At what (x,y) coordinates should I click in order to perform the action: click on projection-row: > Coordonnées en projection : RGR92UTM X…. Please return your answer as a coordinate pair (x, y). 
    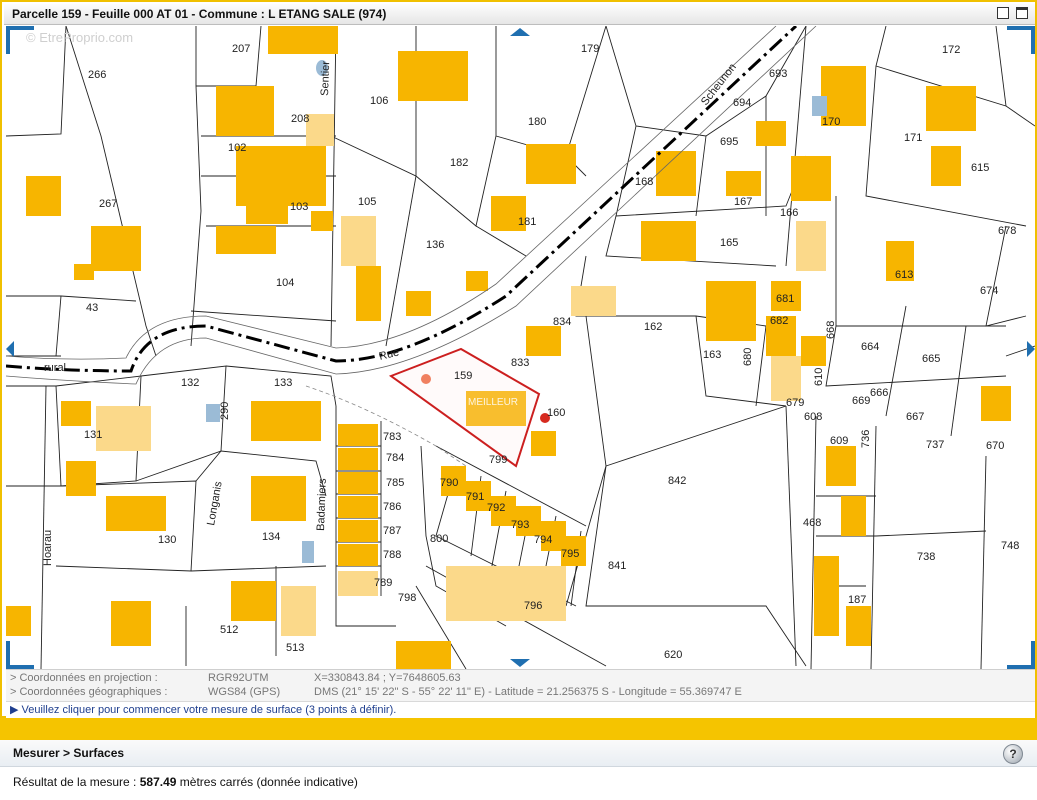
    Looking at the image, I should click on (235, 679).